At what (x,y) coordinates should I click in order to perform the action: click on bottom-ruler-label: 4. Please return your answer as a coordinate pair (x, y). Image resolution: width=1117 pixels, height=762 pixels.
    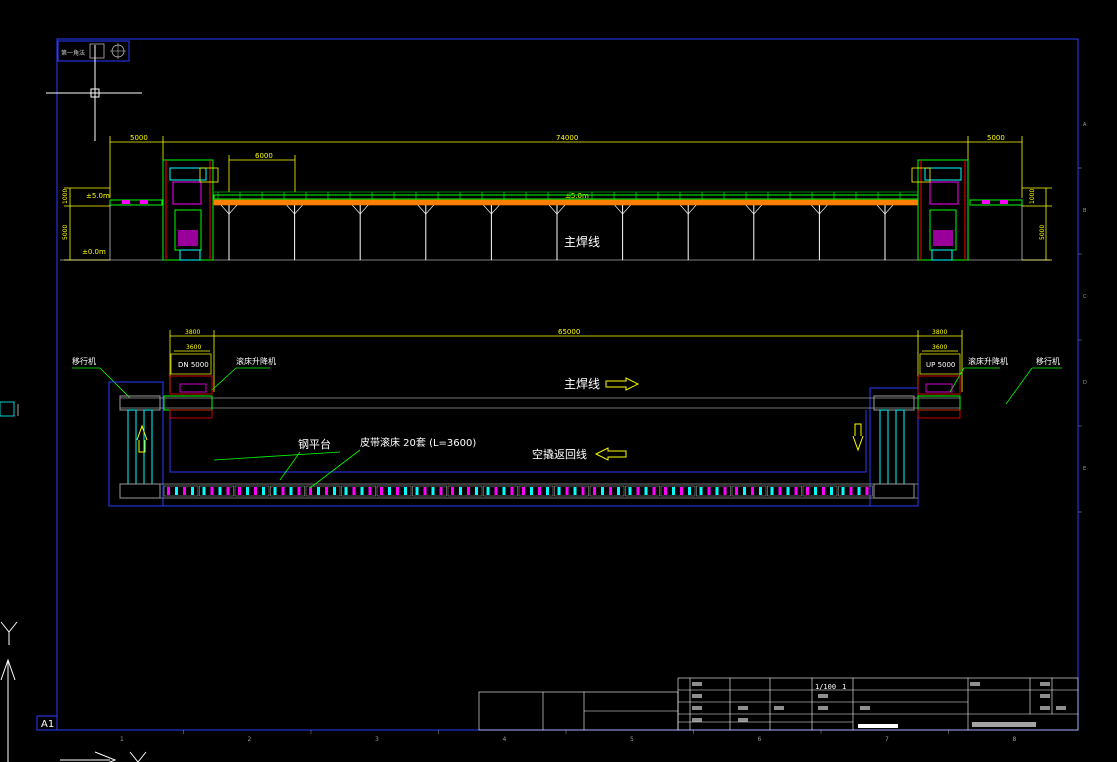
    Looking at the image, I should click on (505, 739).